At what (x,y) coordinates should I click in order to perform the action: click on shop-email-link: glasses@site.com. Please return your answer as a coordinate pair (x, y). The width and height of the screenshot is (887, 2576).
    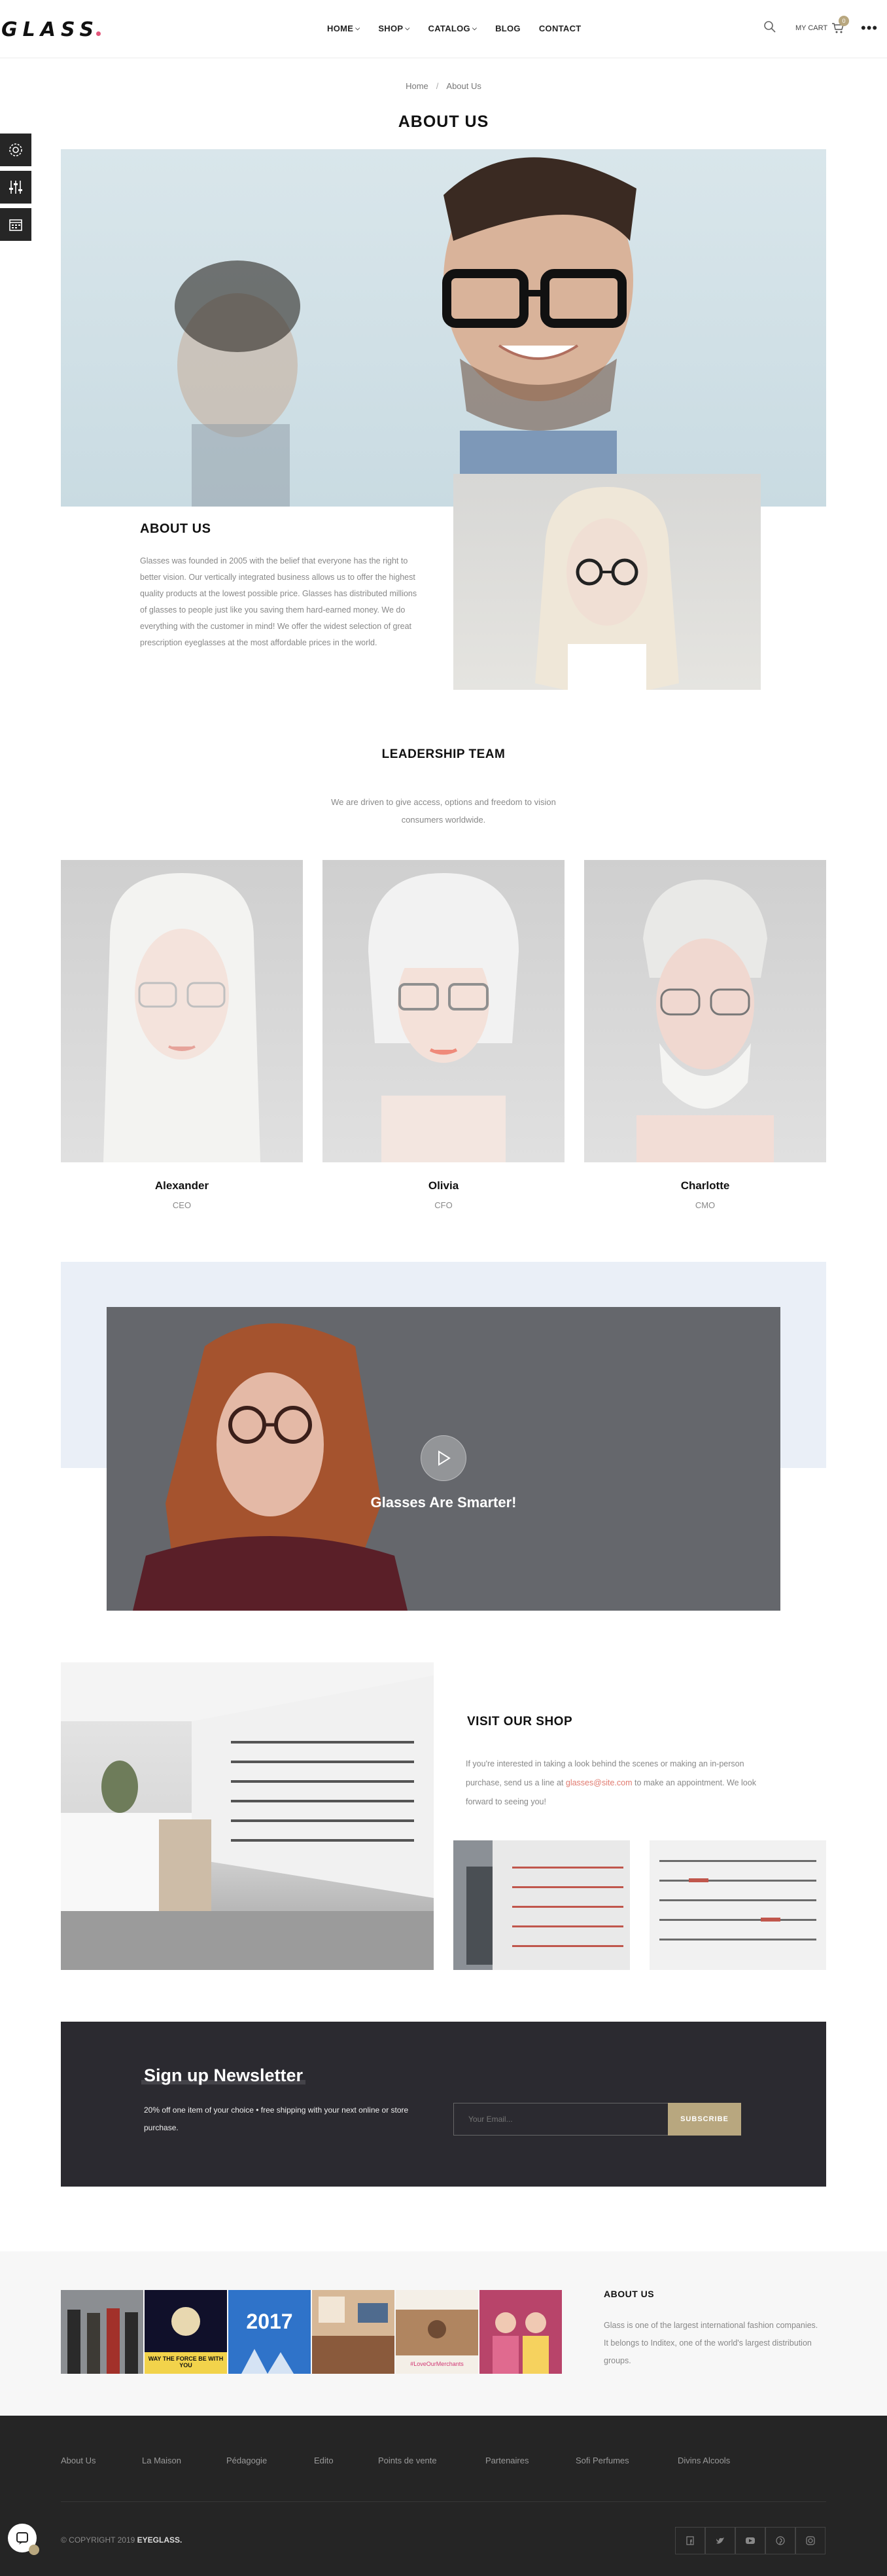
    Looking at the image, I should click on (599, 1782).